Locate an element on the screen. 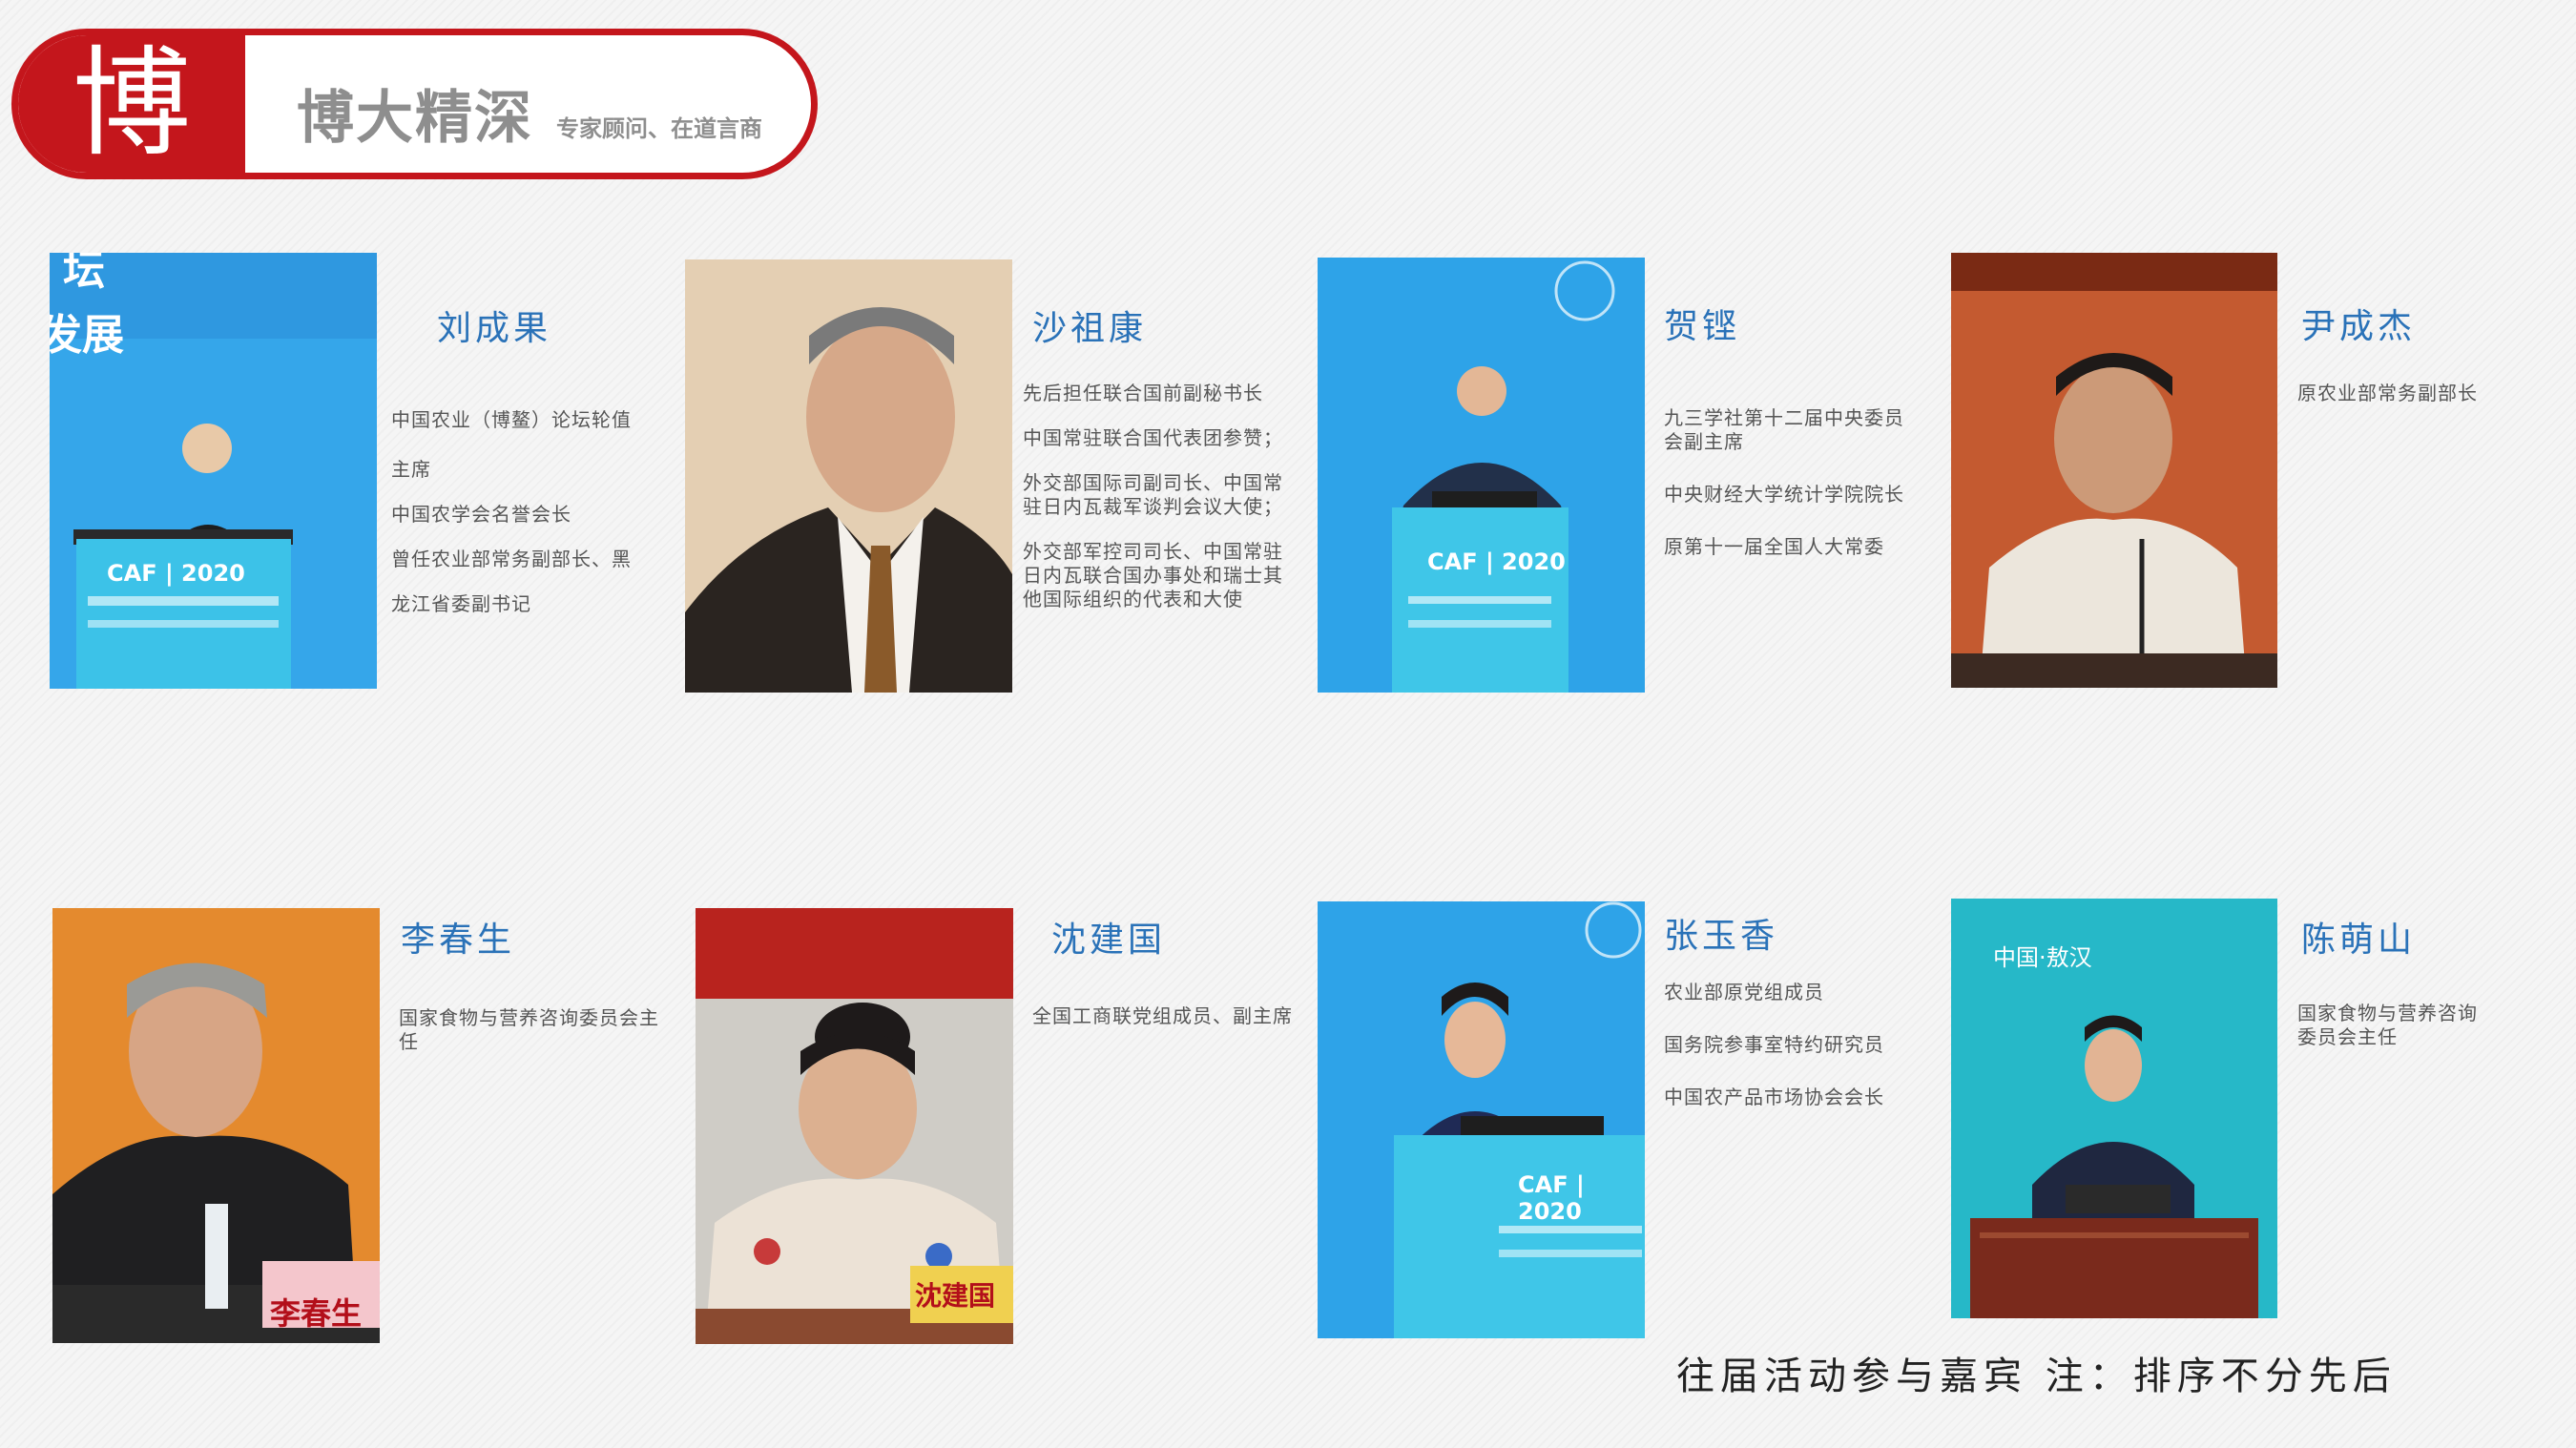 The height and width of the screenshot is (1448, 2576). guest-photo-1-podium-text: CAF | 2020 is located at coordinates (176, 573).